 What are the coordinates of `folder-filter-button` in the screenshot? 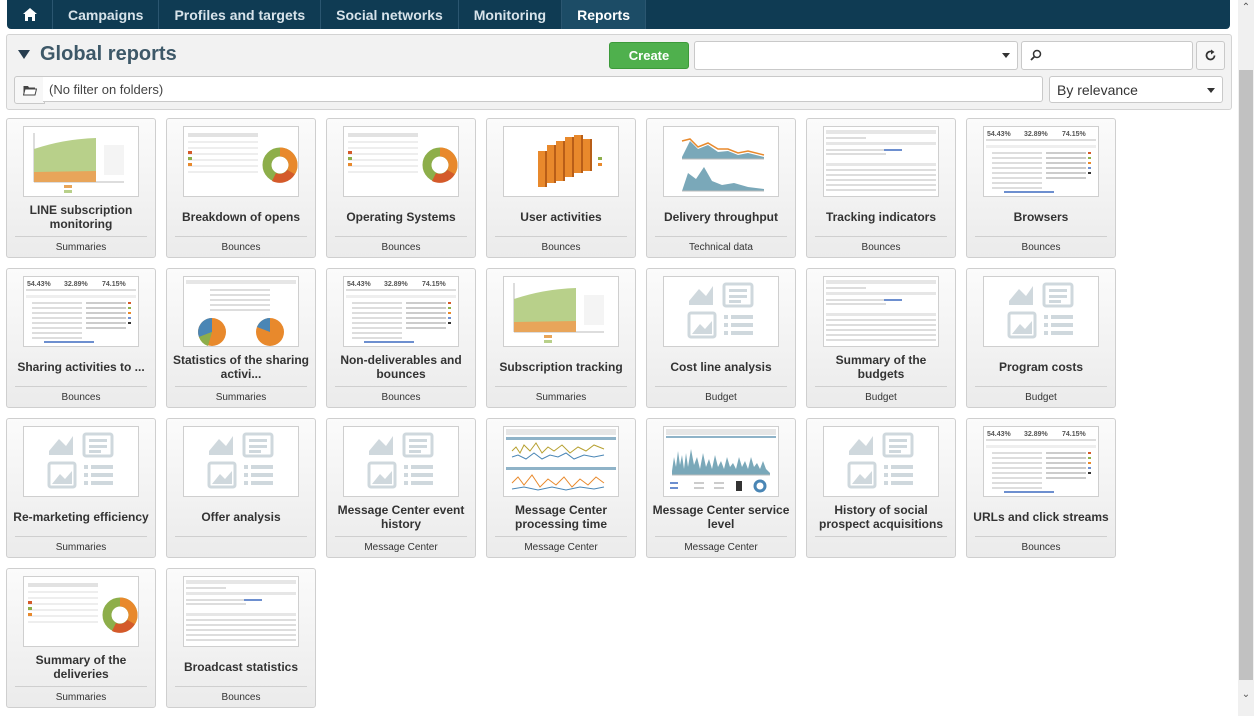 It's located at (29, 90).